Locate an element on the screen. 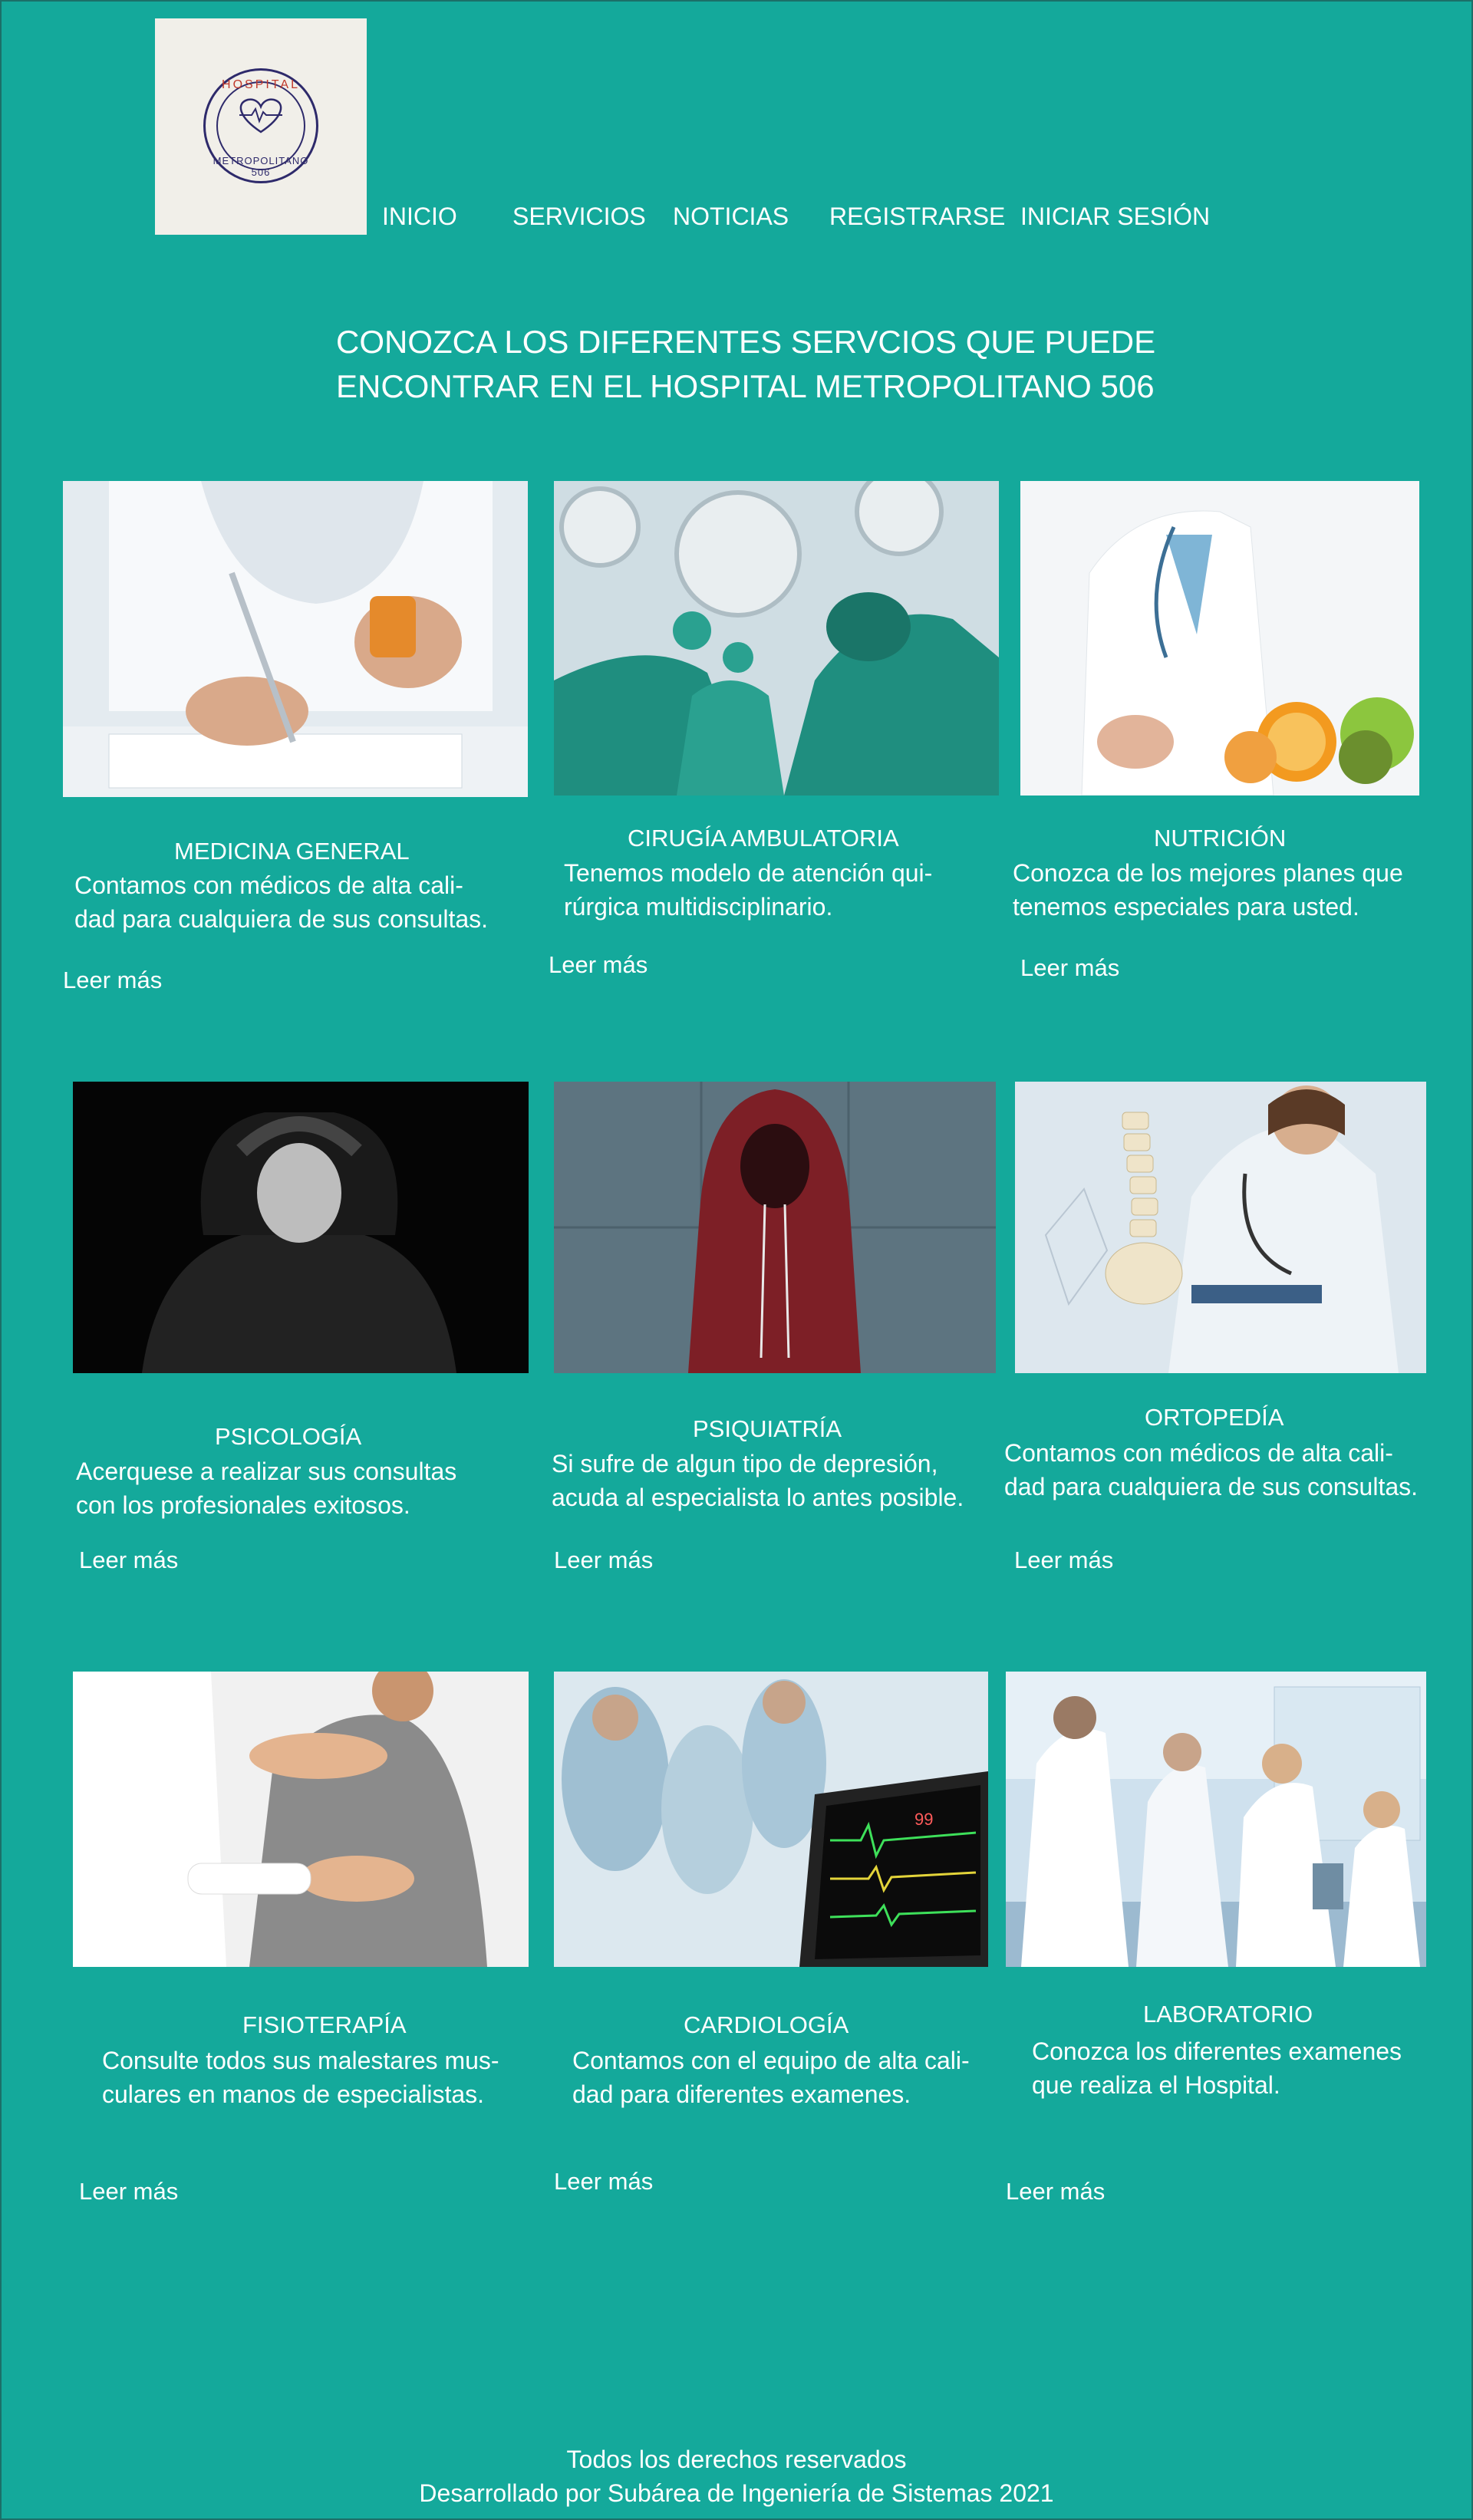  hooded-person-photo is located at coordinates (775, 1227).